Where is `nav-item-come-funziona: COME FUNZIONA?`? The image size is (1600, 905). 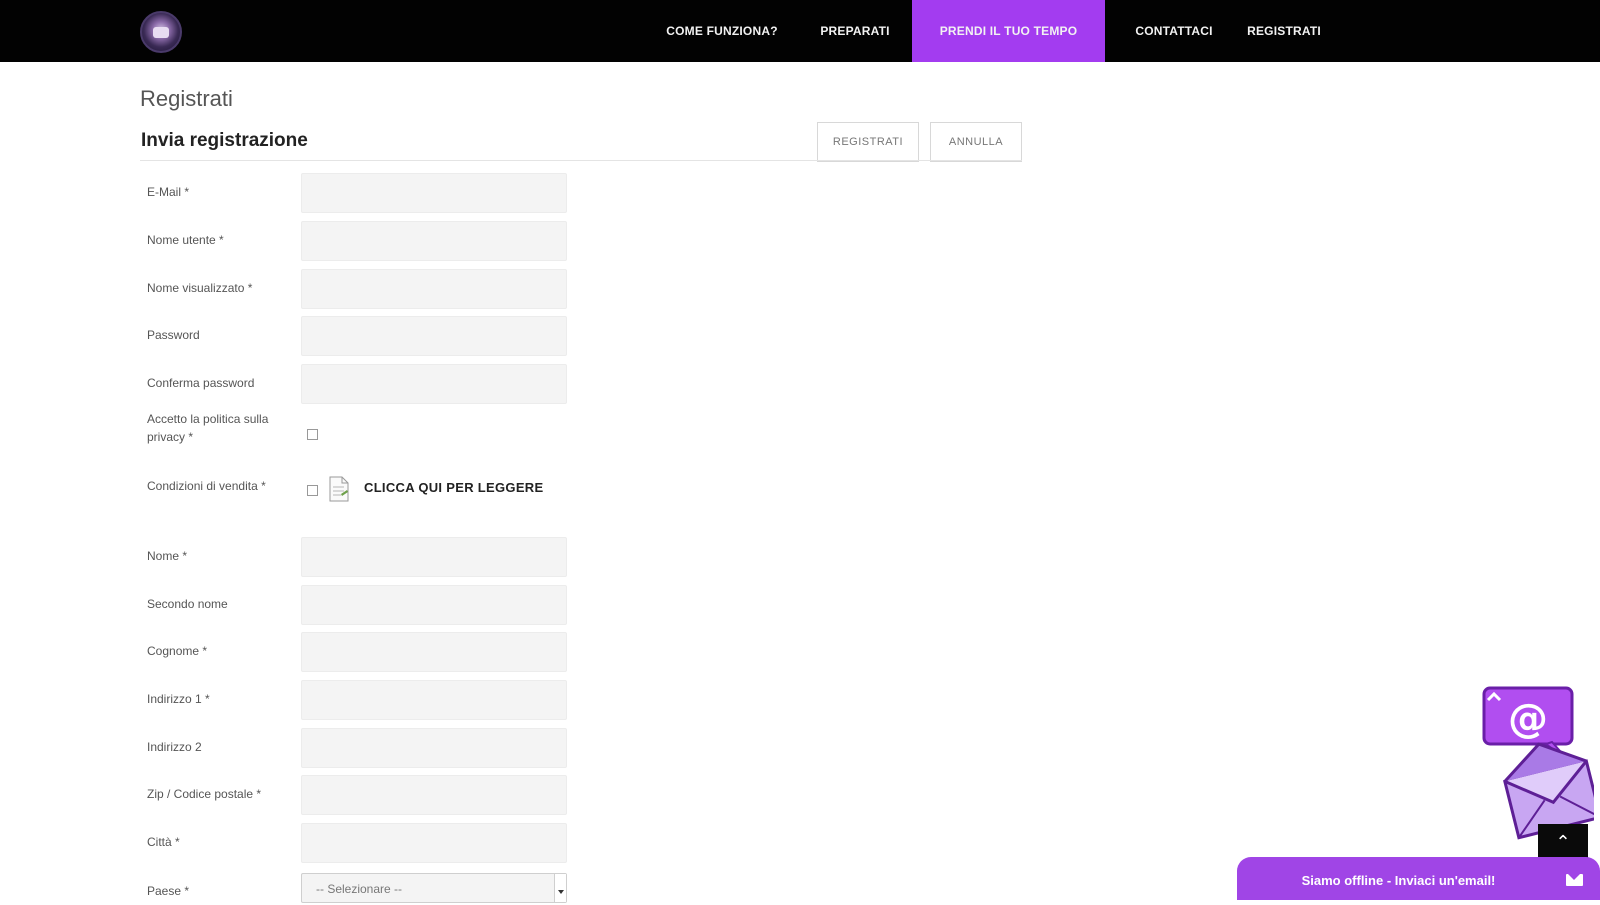 nav-item-come-funziona: COME FUNZIONA? is located at coordinates (722, 31).